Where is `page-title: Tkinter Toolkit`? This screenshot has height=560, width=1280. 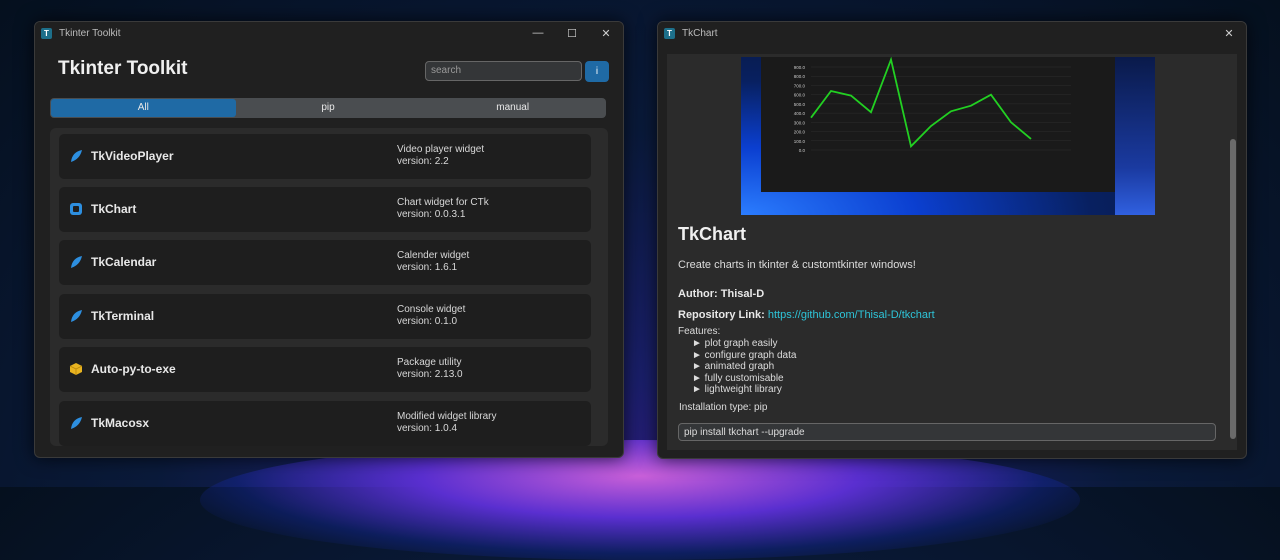 page-title: Tkinter Toolkit is located at coordinates (123, 68).